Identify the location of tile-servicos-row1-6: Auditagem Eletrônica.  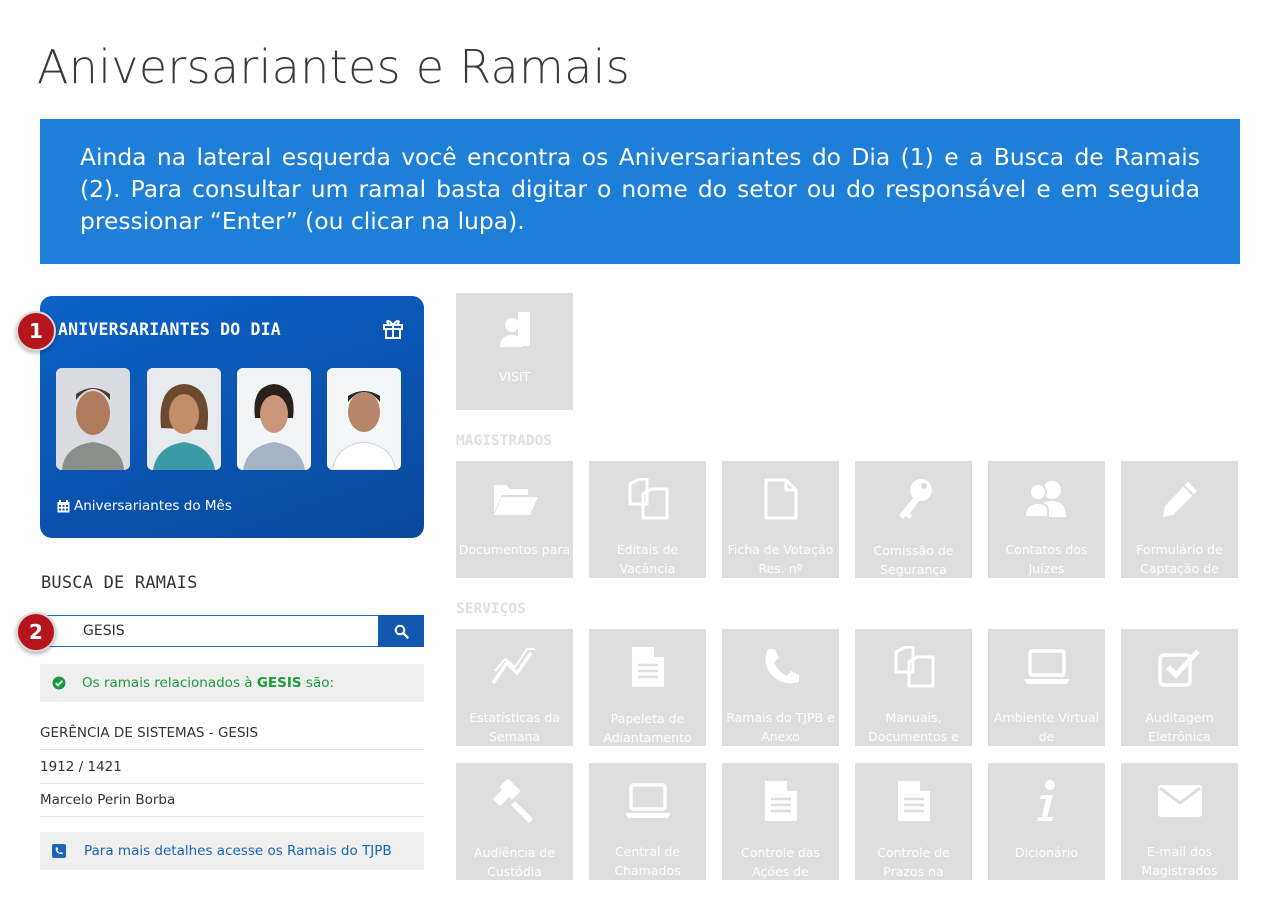
(1179, 687).